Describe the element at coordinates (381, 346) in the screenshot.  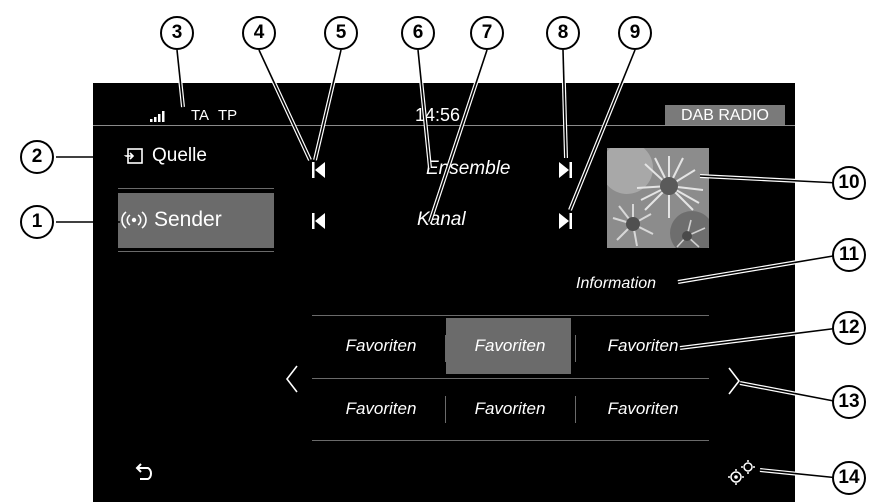
I see `favorite-preset-1: Favoriten` at that location.